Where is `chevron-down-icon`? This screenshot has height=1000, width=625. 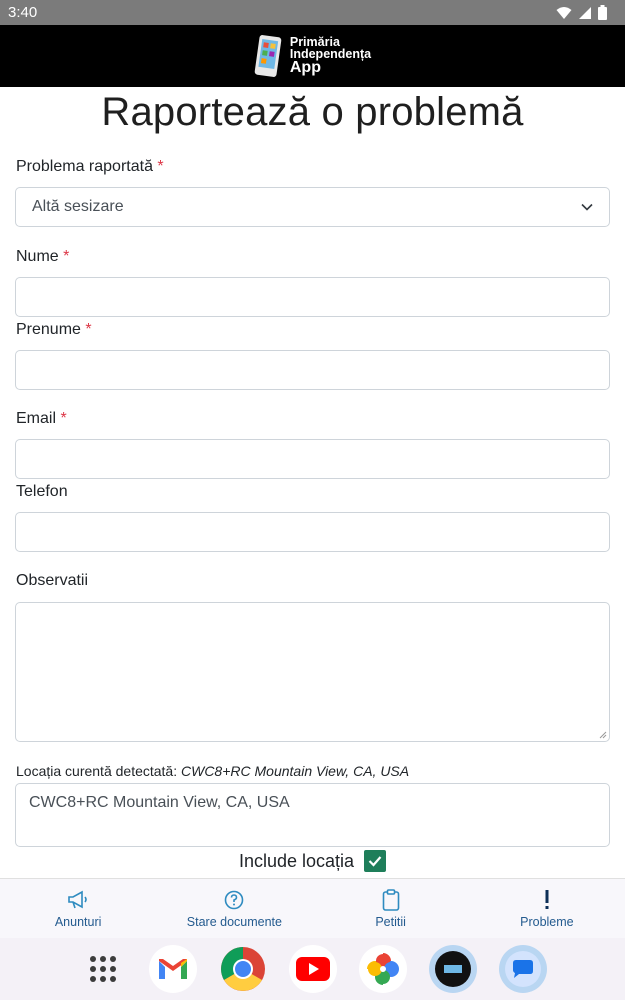 chevron-down-icon is located at coordinates (587, 207).